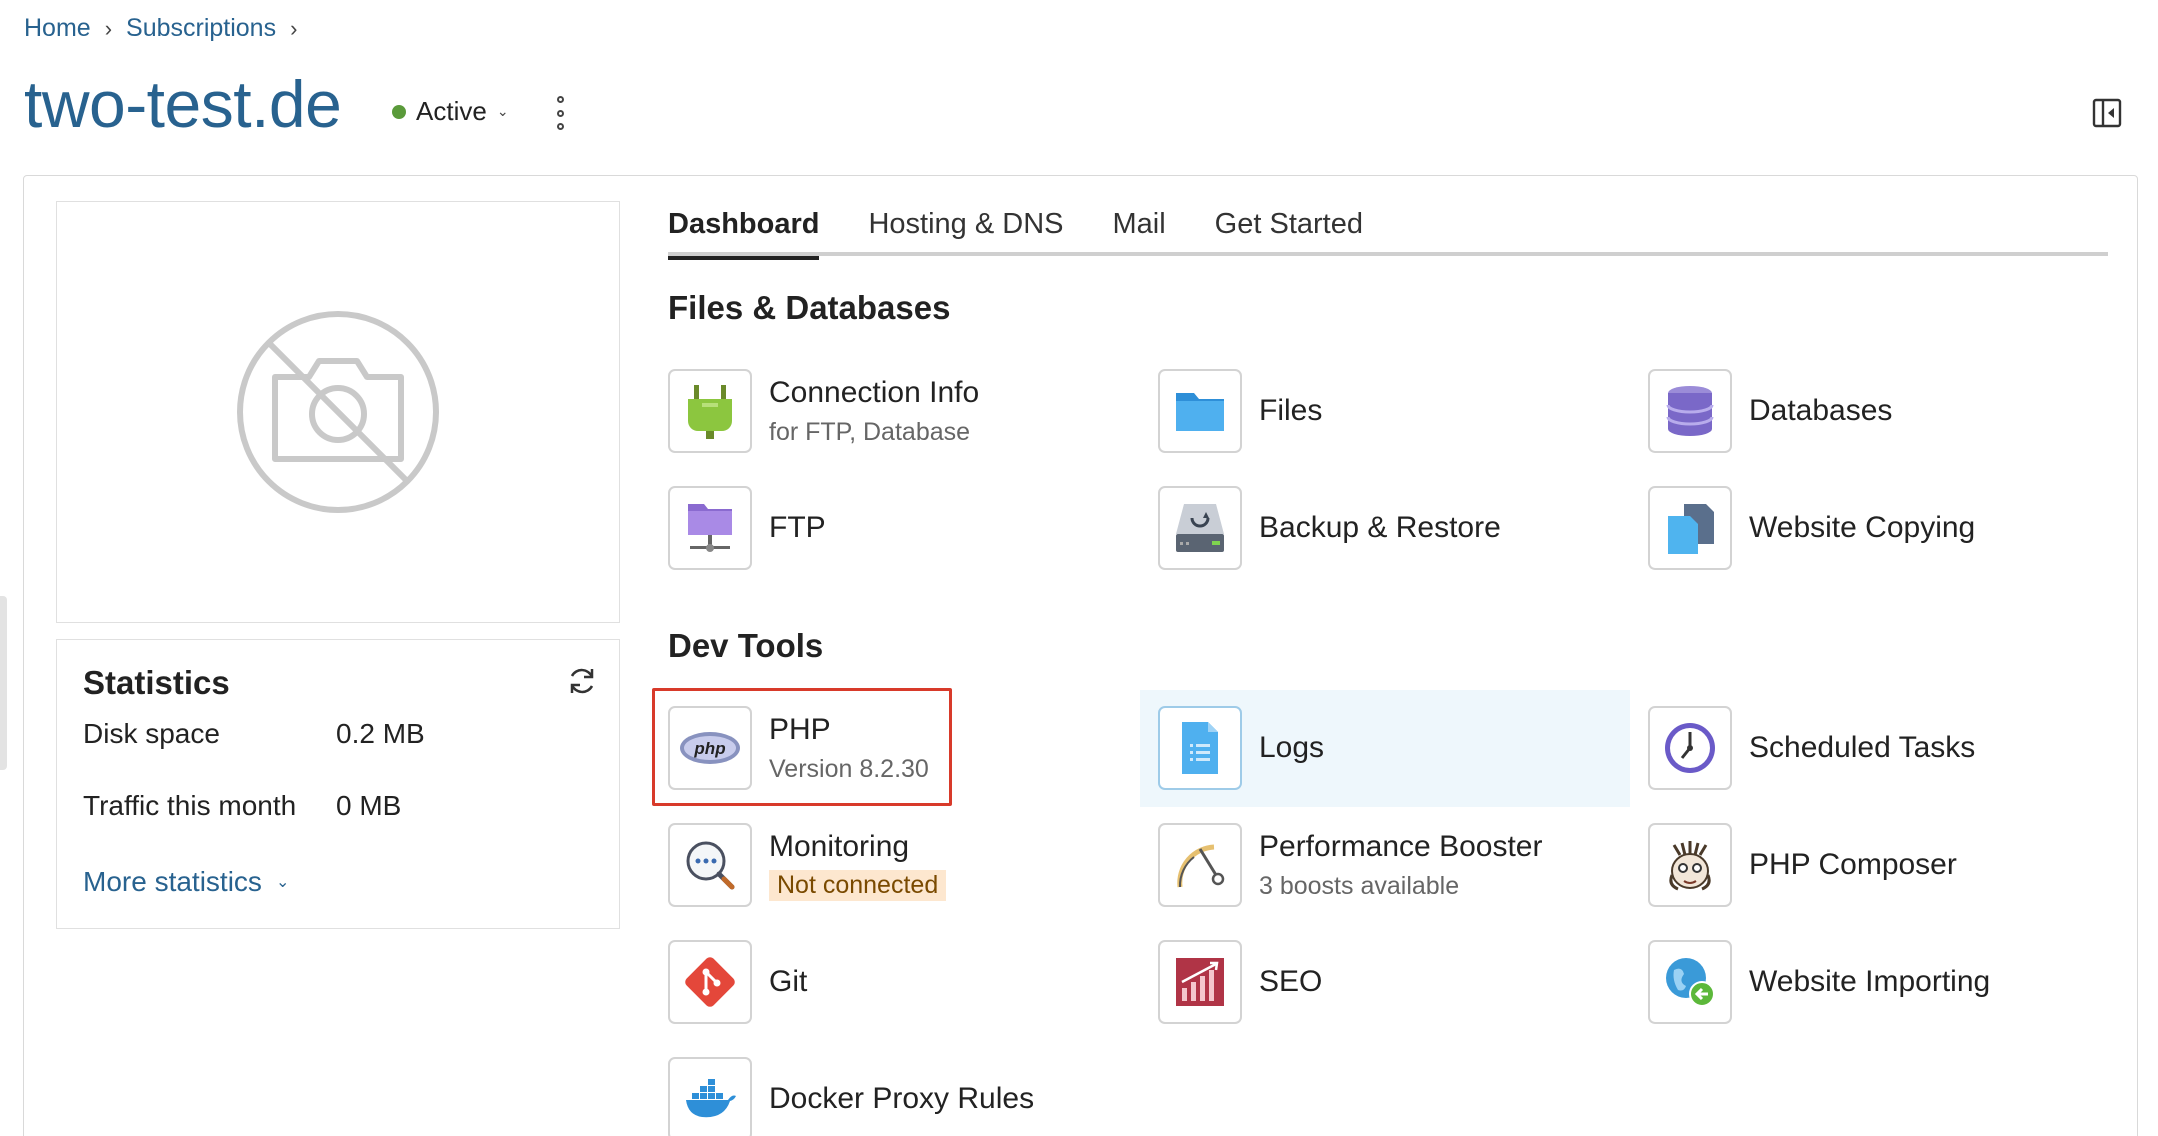 The height and width of the screenshot is (1136, 2158). I want to click on ftp-folder-icon, so click(710, 528).